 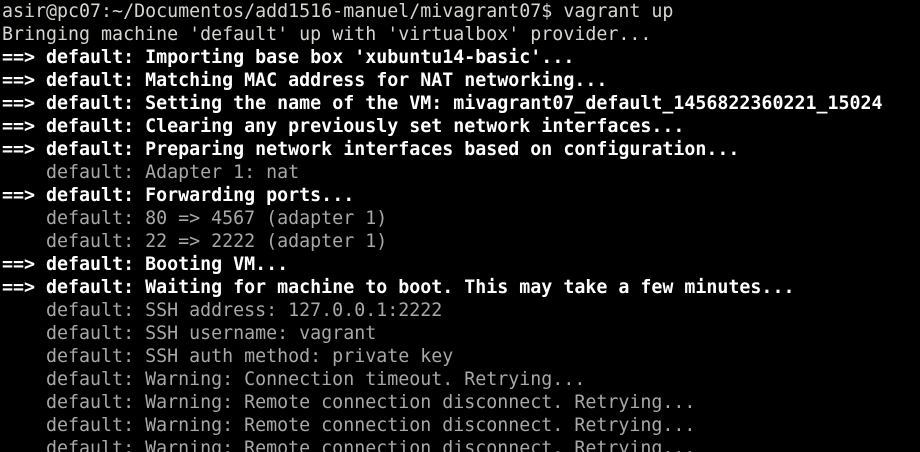 I want to click on line-text: default: Adapter 1: nat, so click(x=151, y=172).